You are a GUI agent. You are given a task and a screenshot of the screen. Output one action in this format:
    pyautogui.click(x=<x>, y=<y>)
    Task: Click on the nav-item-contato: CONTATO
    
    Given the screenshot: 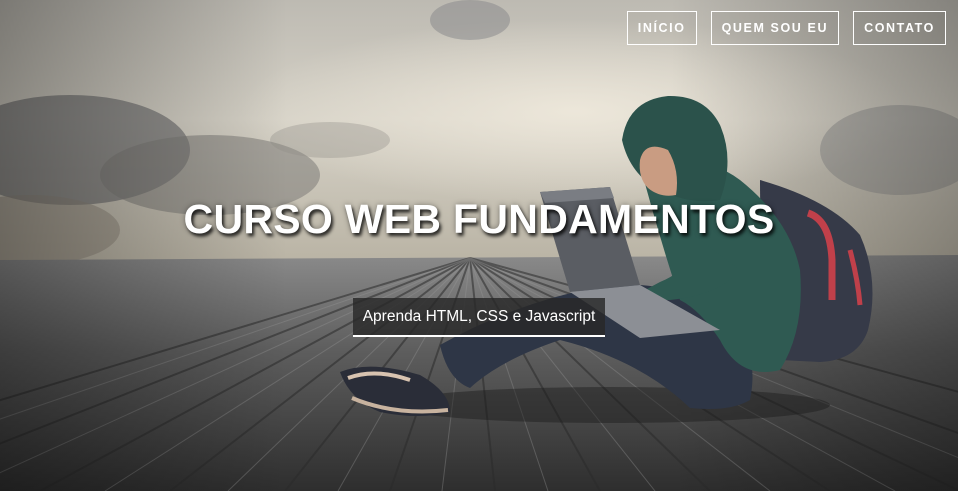 What is the action you would take?
    pyautogui.click(x=899, y=28)
    